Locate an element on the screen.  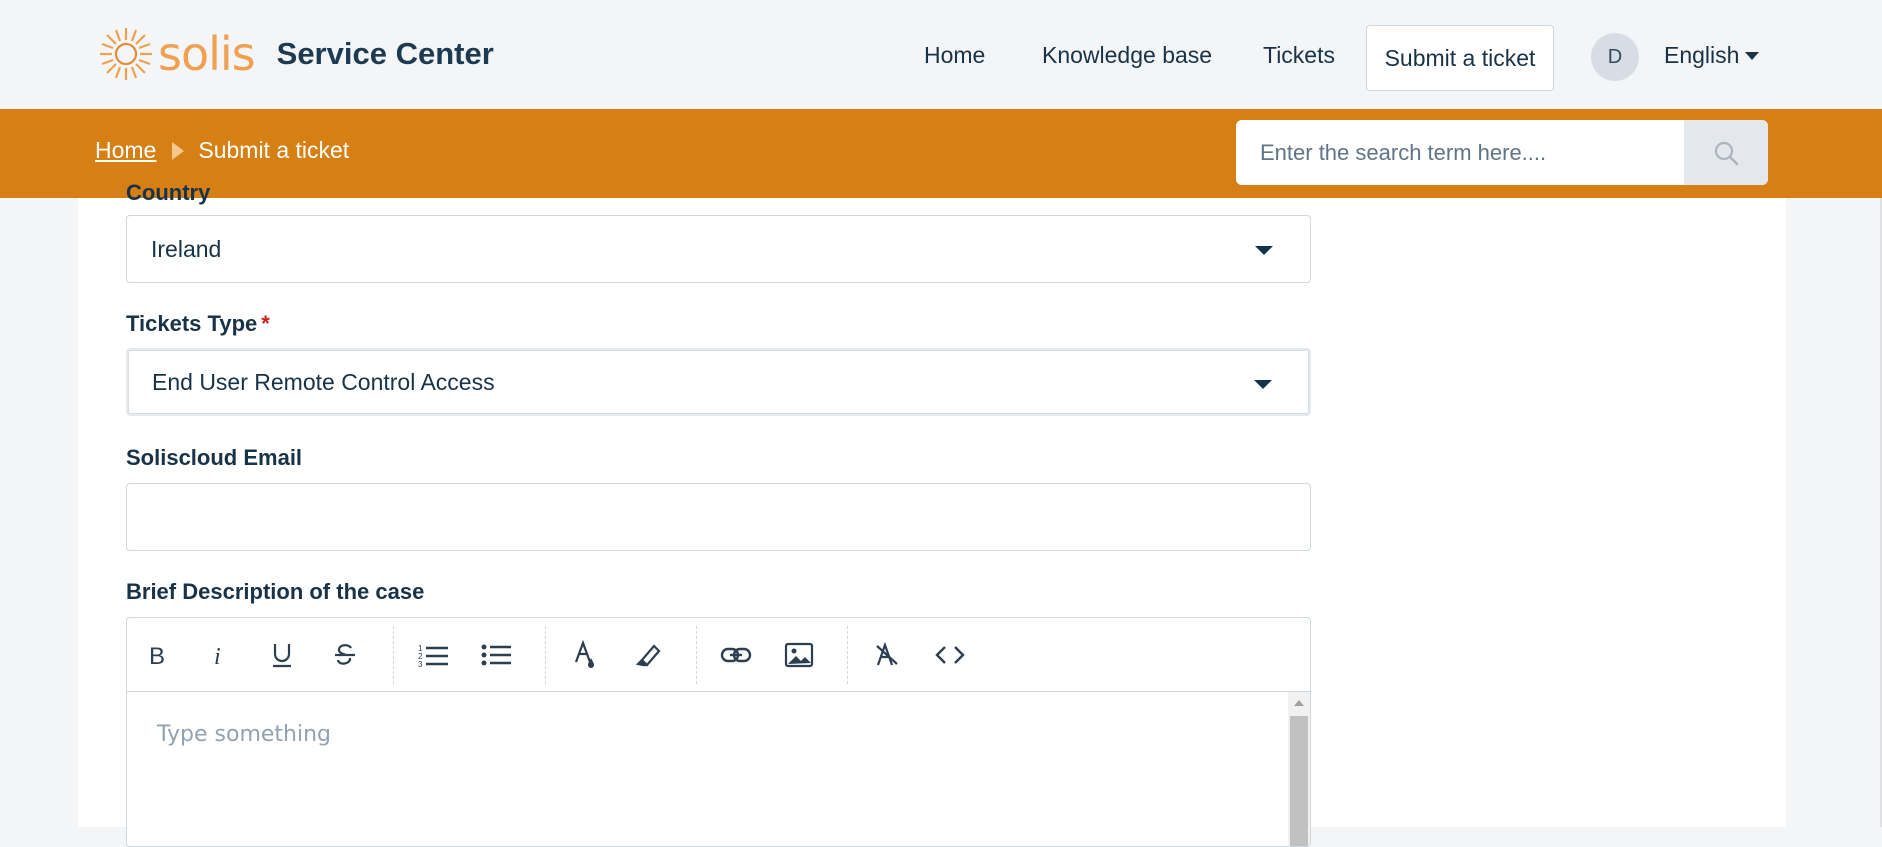
image-icon is located at coordinates (799, 655).